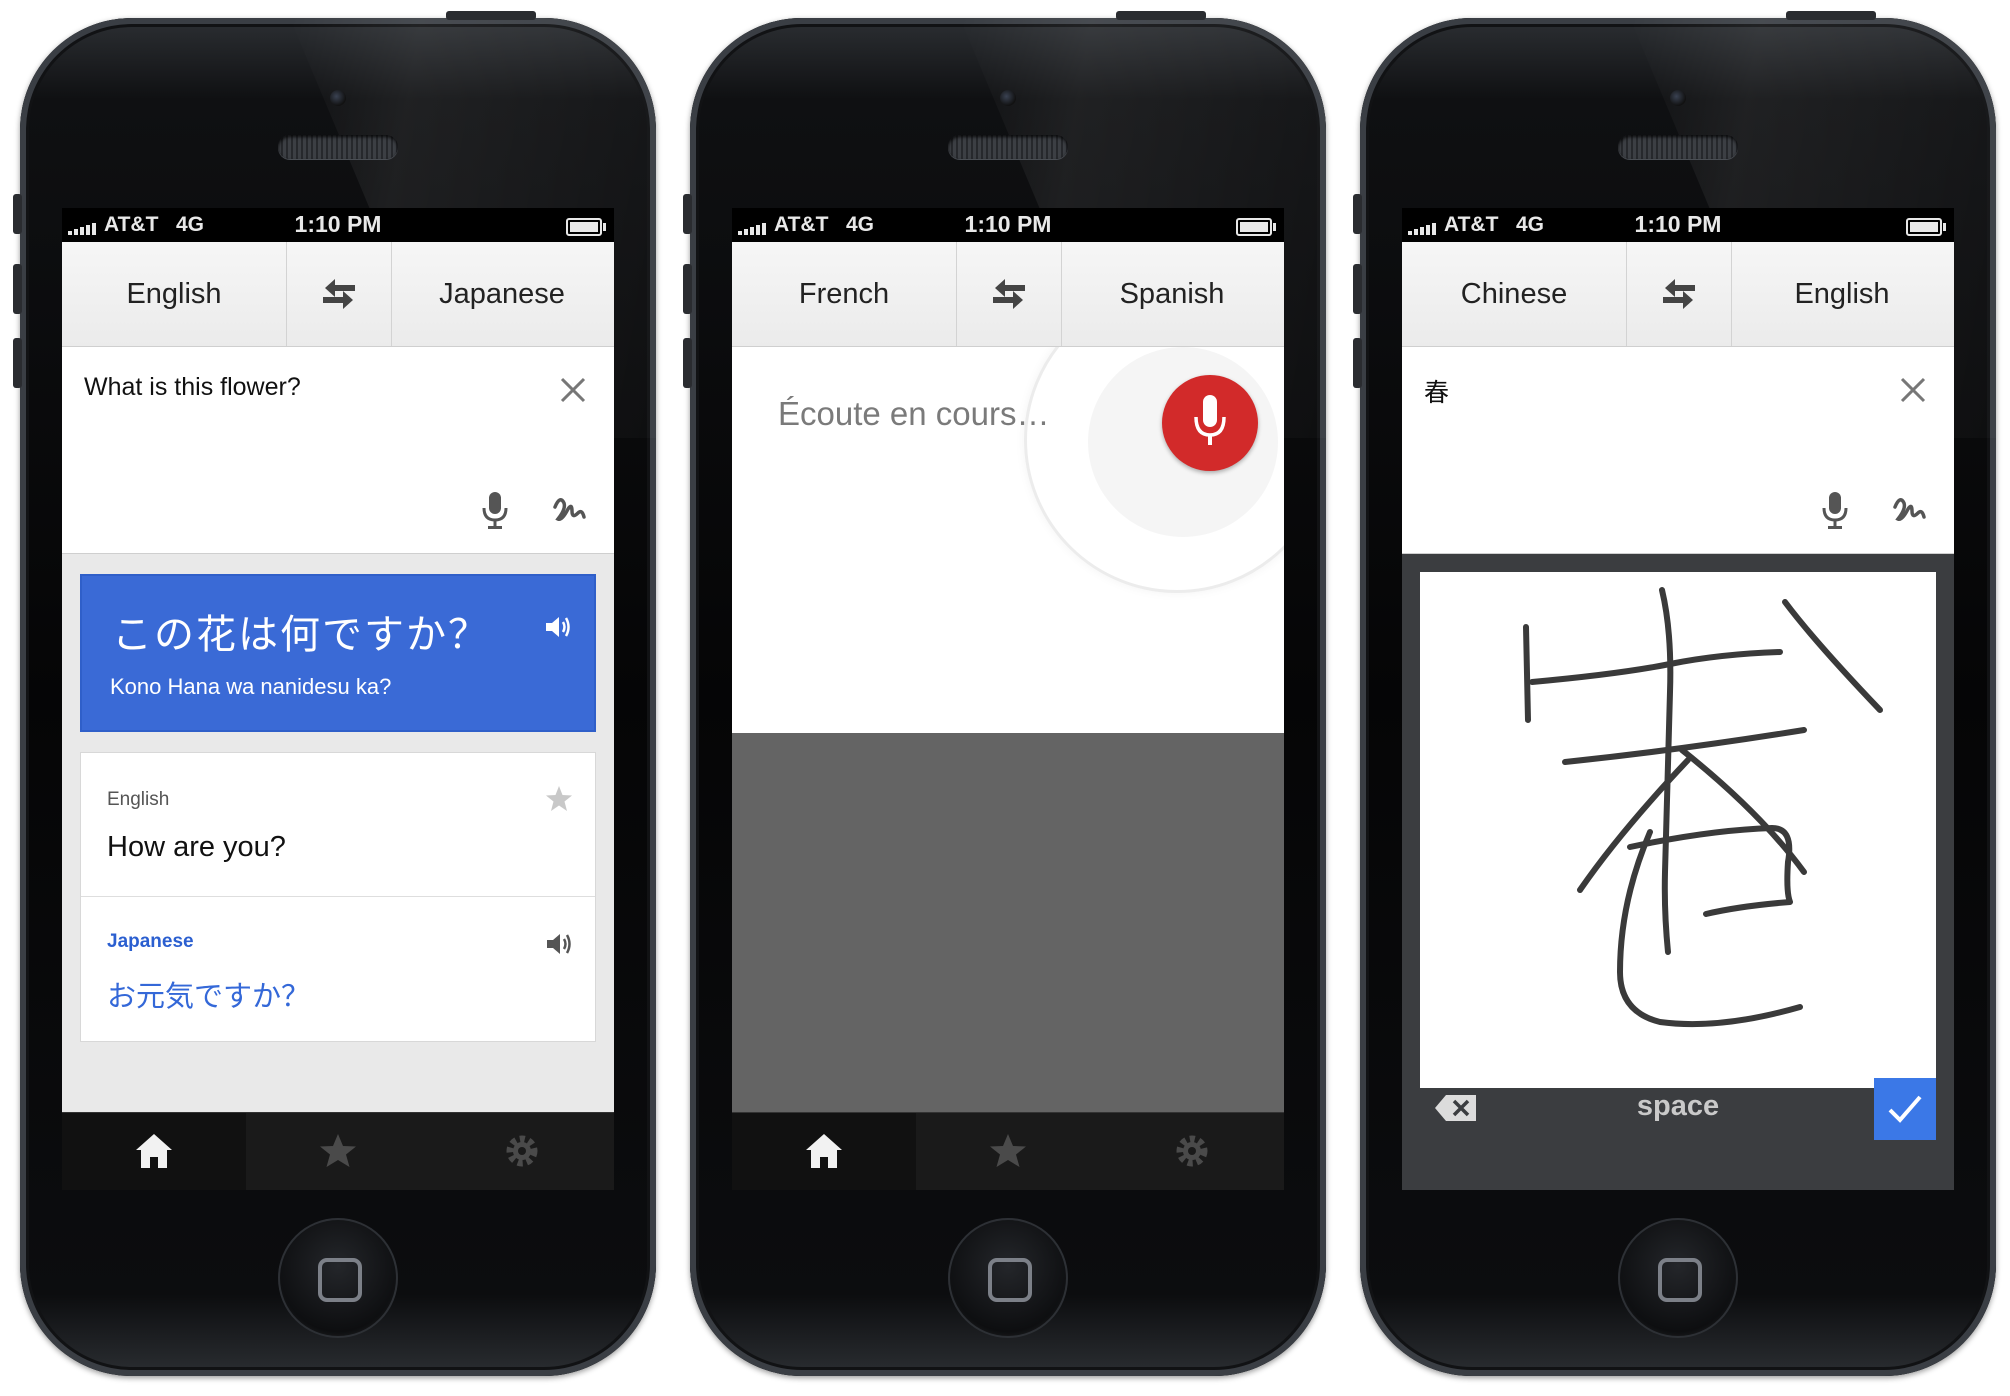 The width and height of the screenshot is (2010, 1396). Describe the element at coordinates (150, 941) in the screenshot. I see `phrase-target-language: Japanese` at that location.